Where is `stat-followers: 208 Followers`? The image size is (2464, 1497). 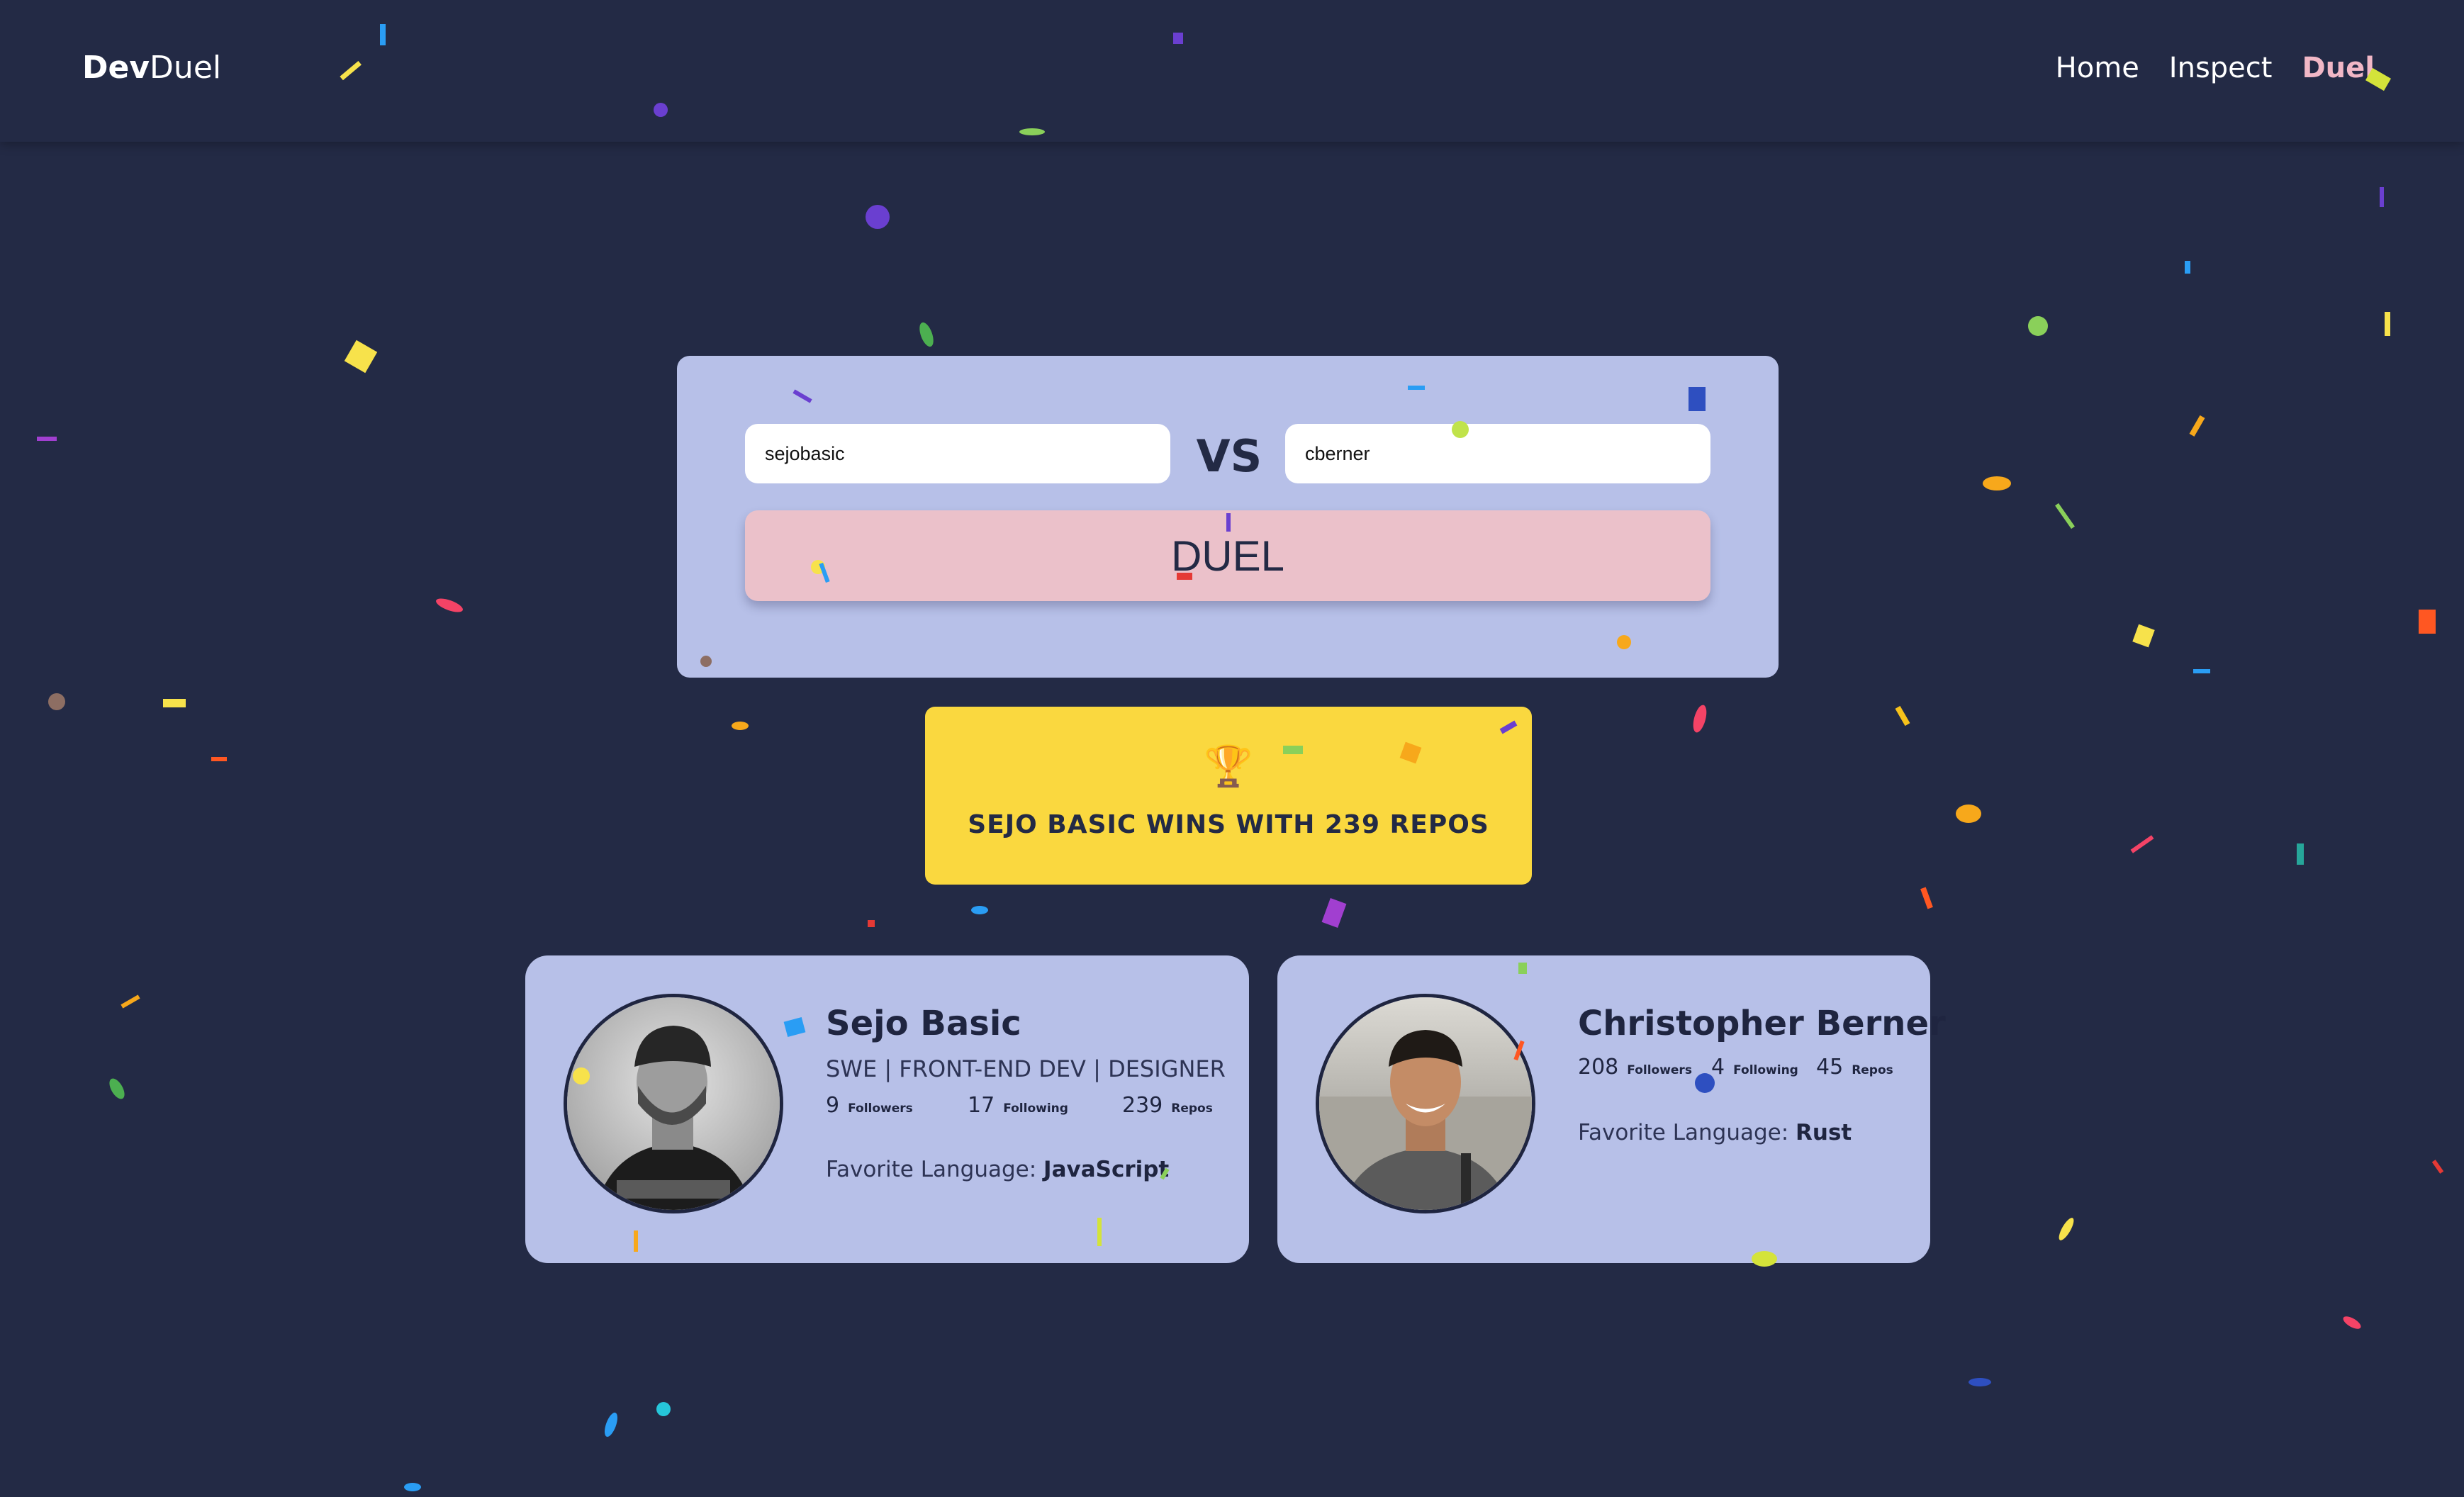 stat-followers: 208 Followers is located at coordinates (1645, 1068).